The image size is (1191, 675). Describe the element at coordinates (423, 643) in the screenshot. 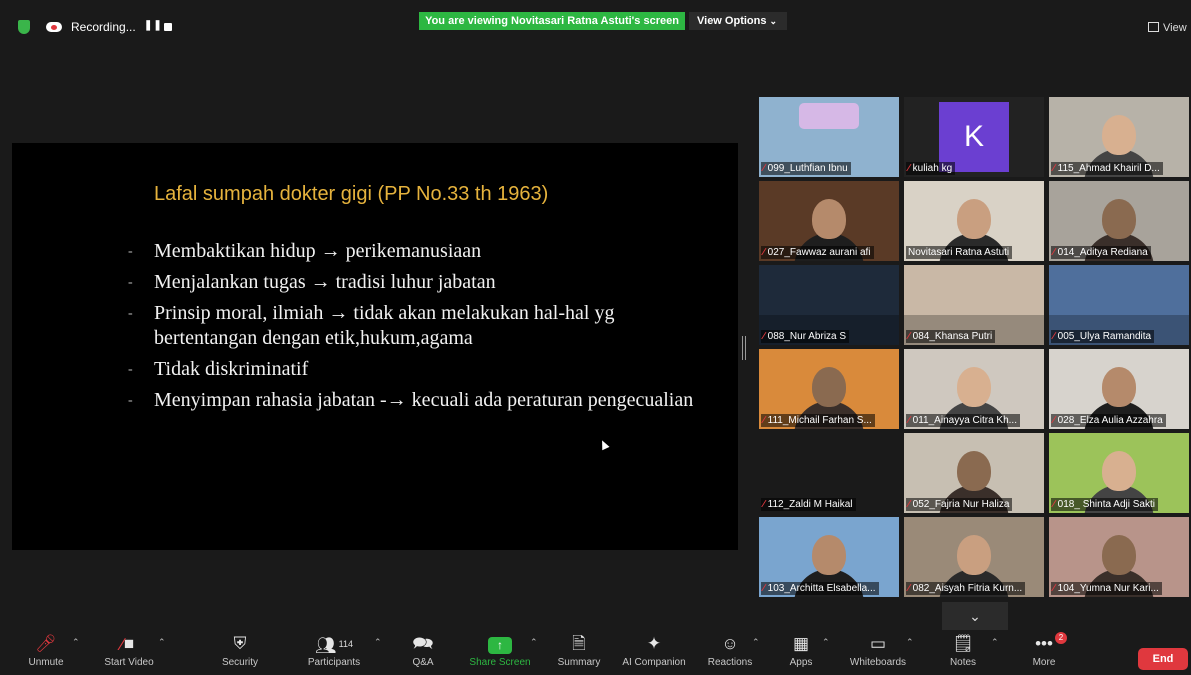

I see `qa-icon: 🗪︎` at that location.